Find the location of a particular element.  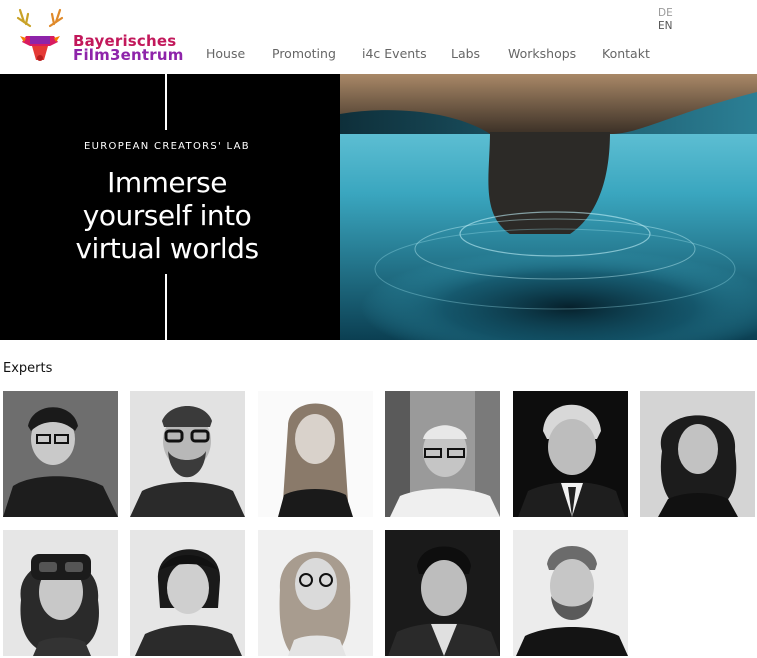

hero-kicker: EUROPEAN CREATORS' LAB is located at coordinates (167, 146).